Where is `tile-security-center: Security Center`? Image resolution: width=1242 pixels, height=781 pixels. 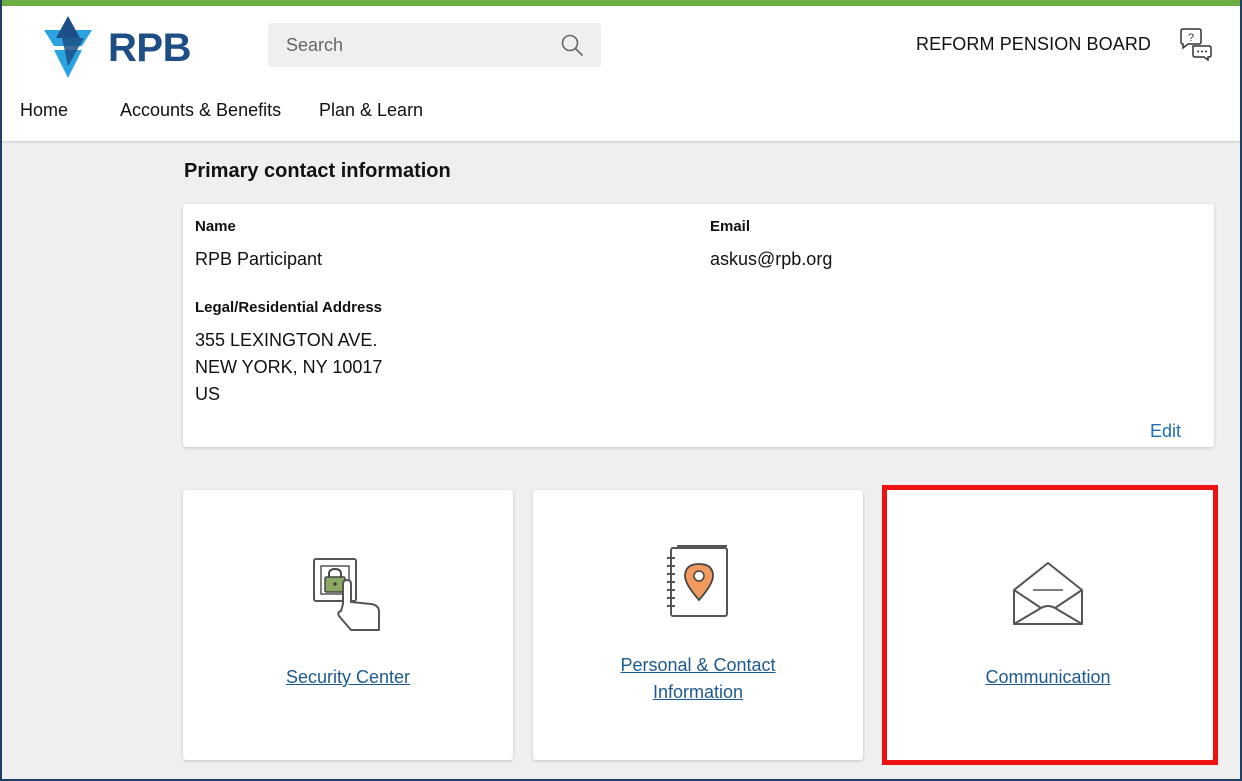 tile-security-center: Security Center is located at coordinates (348, 625).